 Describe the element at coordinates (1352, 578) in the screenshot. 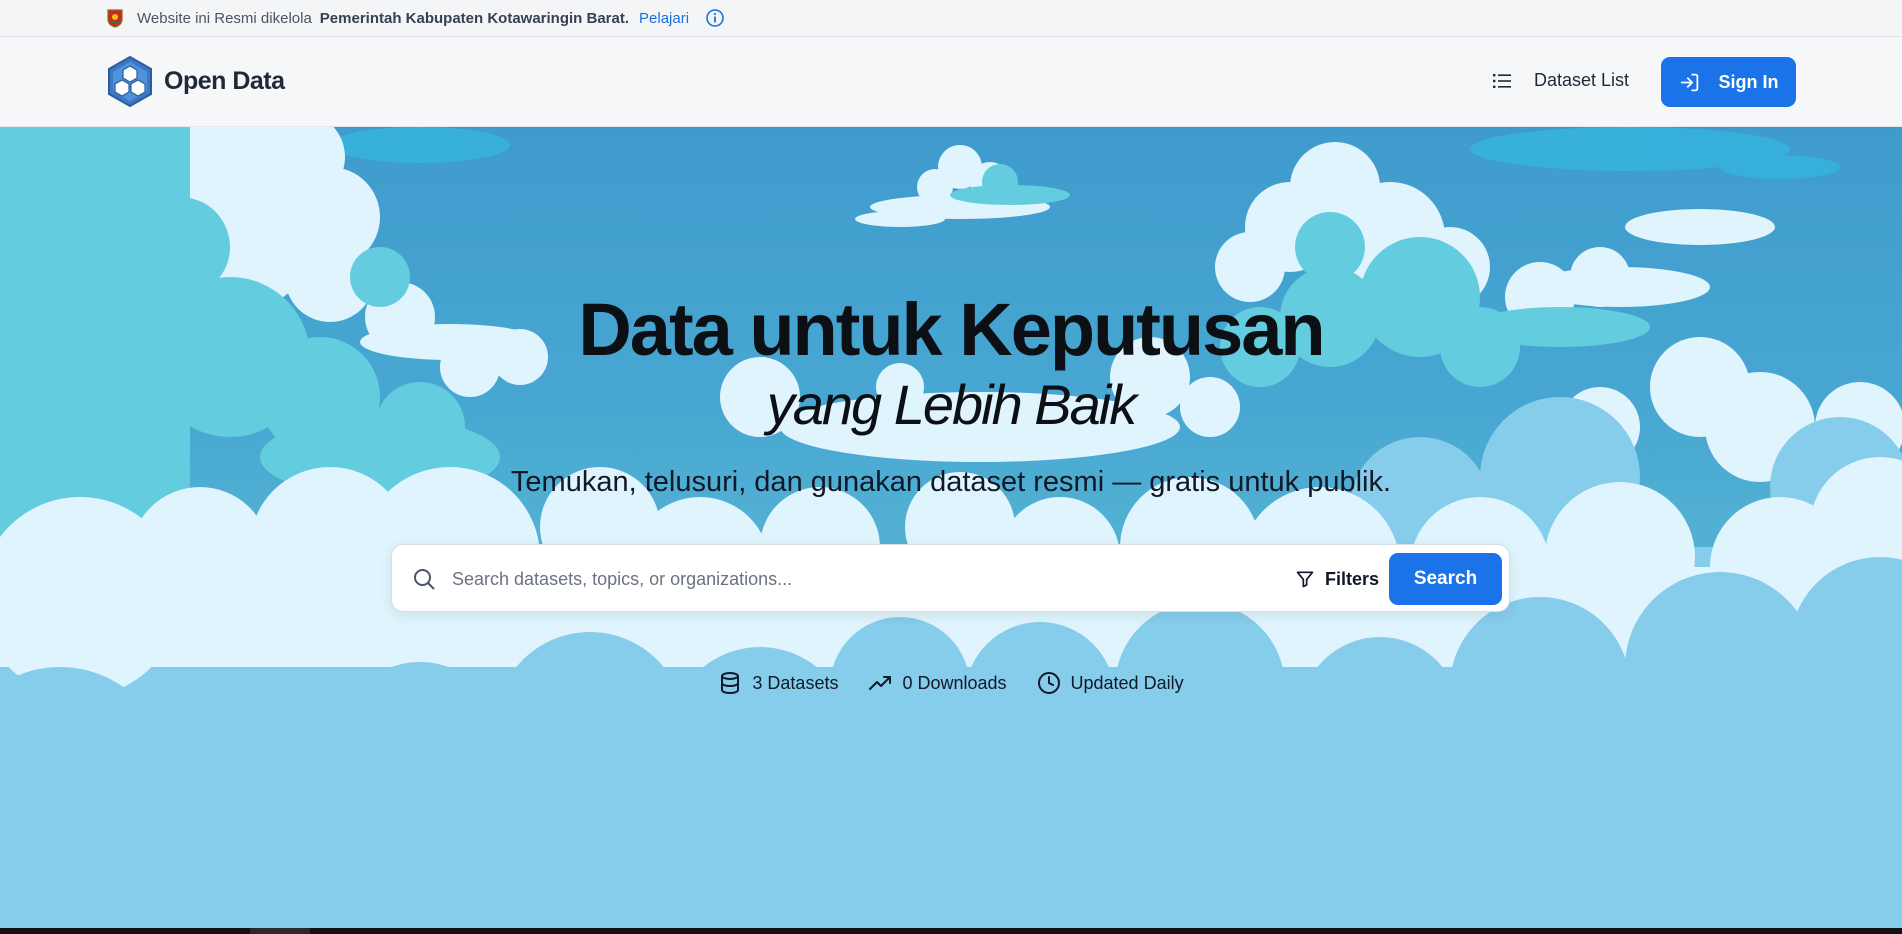

I see `filters-label: Filters` at that location.